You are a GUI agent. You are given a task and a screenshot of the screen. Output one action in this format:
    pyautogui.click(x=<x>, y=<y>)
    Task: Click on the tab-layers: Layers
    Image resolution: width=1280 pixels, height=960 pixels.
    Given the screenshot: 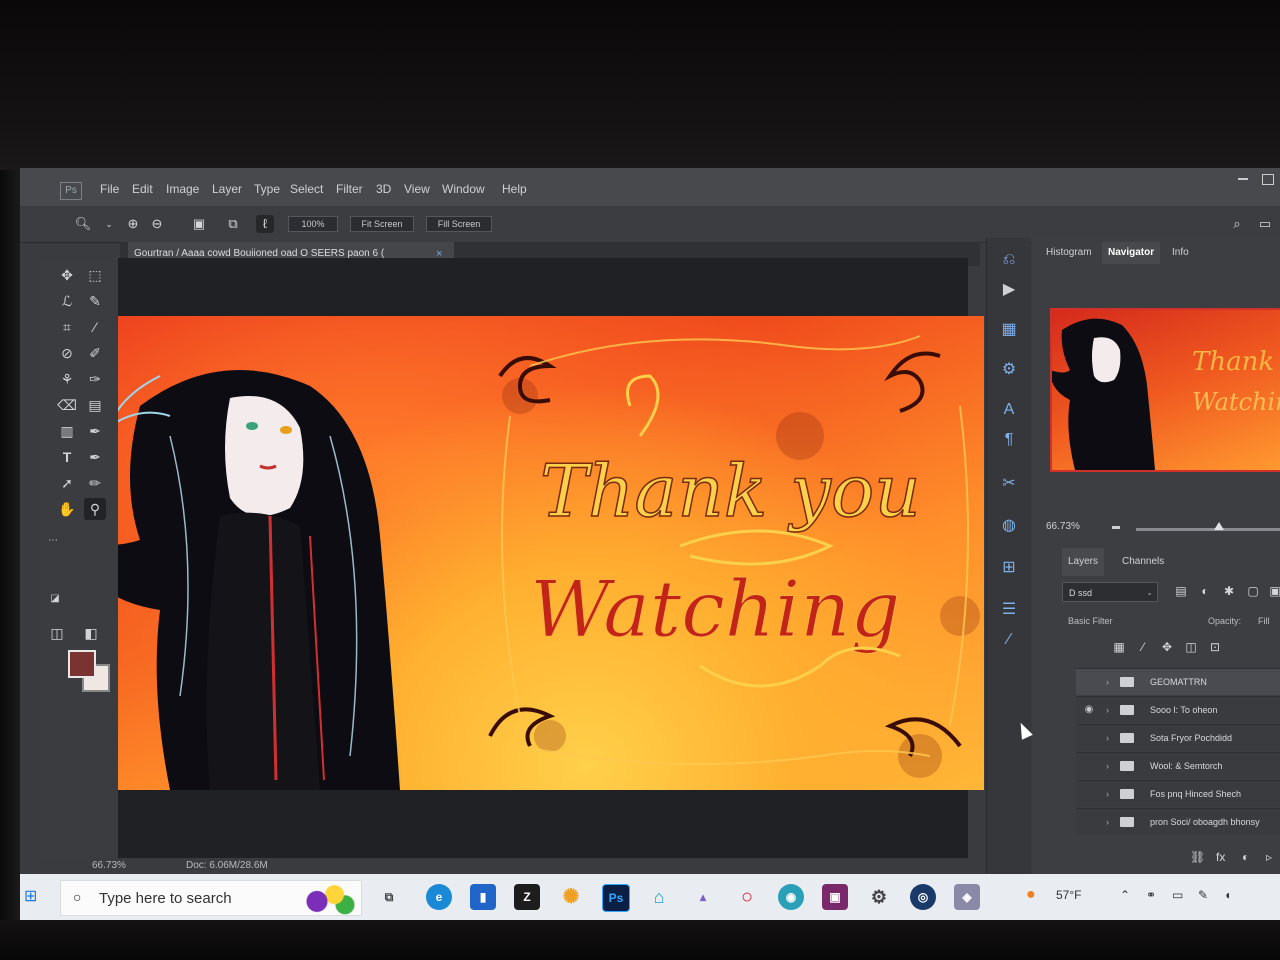 What is the action you would take?
    pyautogui.click(x=1083, y=562)
    